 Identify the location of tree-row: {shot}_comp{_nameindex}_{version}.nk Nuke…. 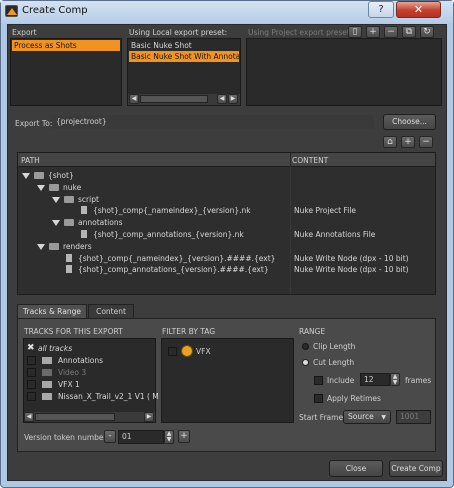
(226, 210).